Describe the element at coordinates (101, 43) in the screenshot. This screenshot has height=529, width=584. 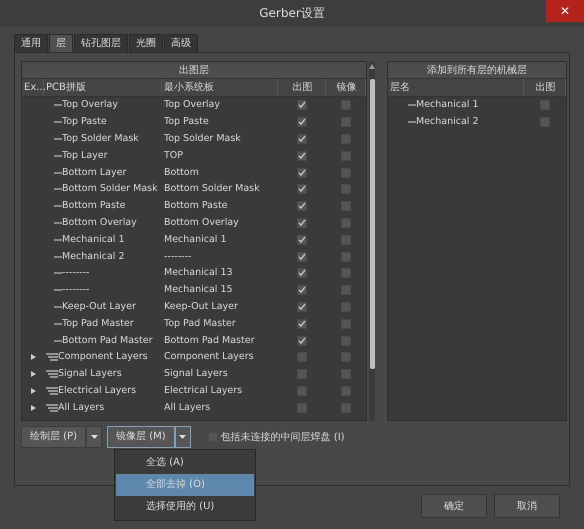
I see `tab: 钻孔图层` at that location.